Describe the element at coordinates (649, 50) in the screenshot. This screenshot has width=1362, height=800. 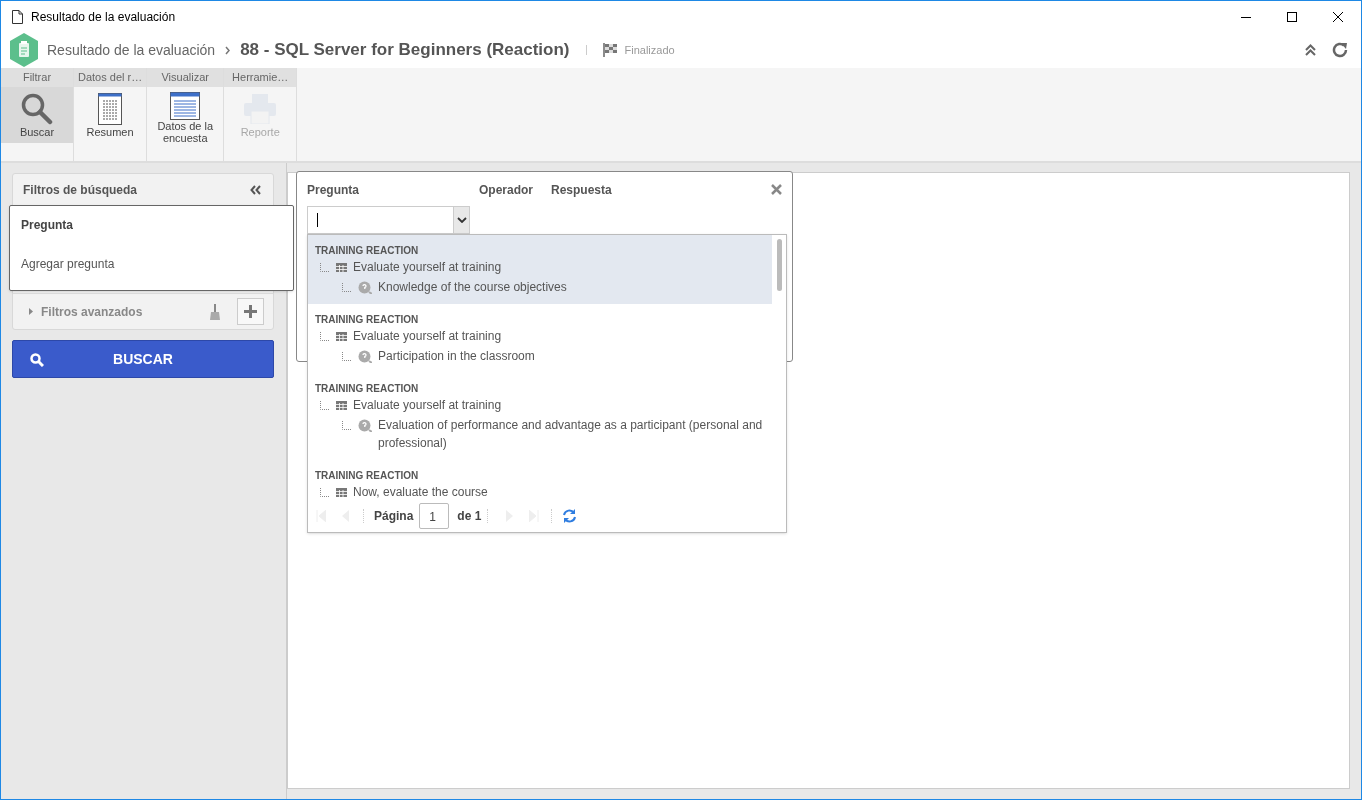
I see `status-label: Finalizado` at that location.